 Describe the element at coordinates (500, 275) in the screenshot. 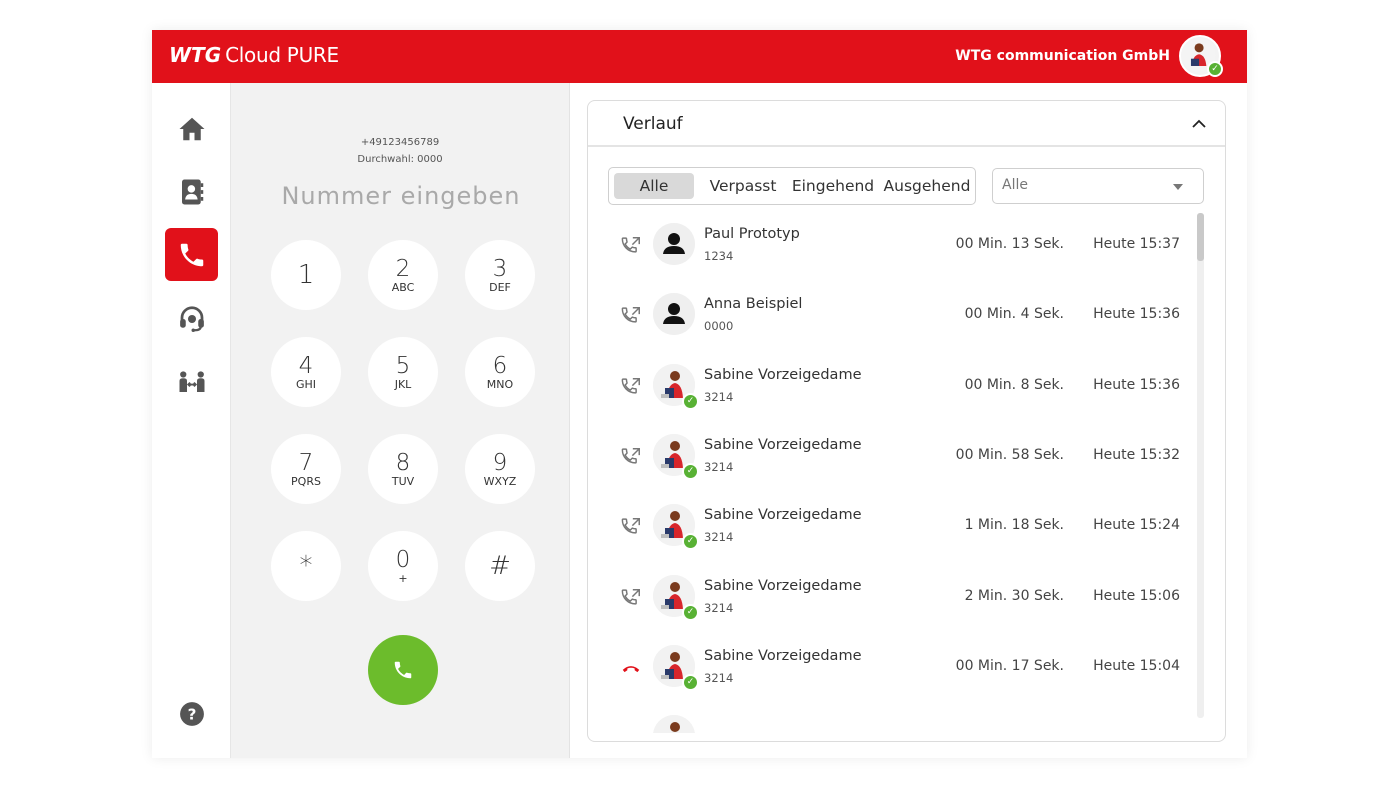

I see `key-3: 3 DEF` at that location.